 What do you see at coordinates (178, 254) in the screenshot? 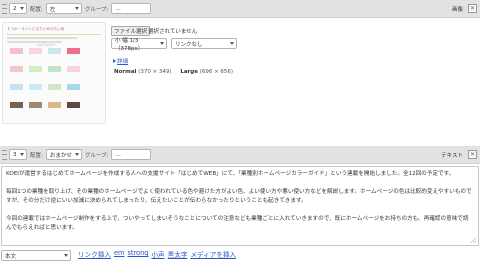
I see `black-bold-button: 黒太字` at bounding box center [178, 254].